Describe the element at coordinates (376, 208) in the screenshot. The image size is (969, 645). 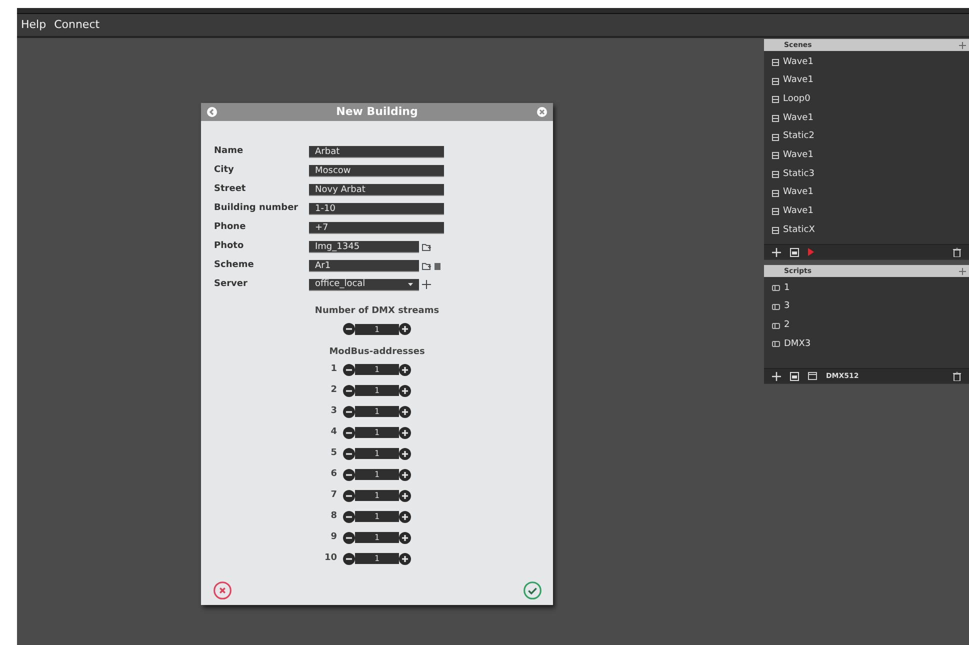
I see `input-field: 1-10` at that location.